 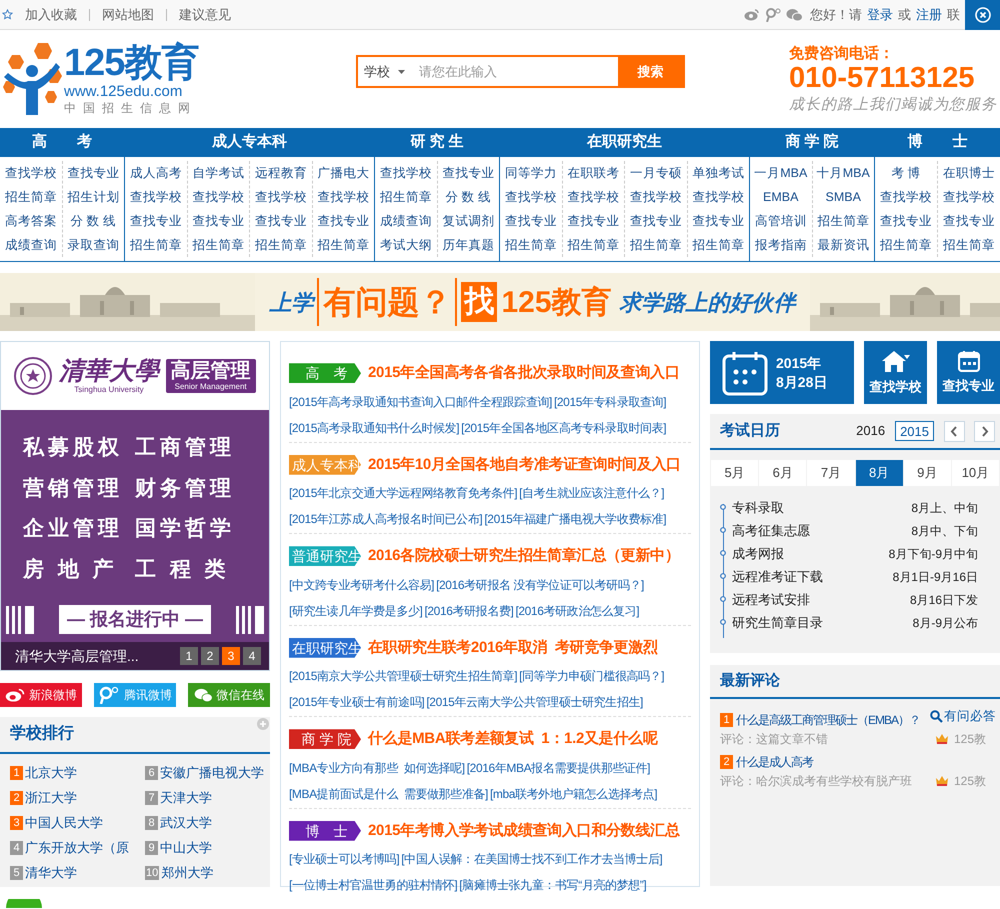 What do you see at coordinates (500, 302) in the screenshot?
I see `banner: 上学 有问题？ 找 125教育 求学路上的好伙伴` at bounding box center [500, 302].